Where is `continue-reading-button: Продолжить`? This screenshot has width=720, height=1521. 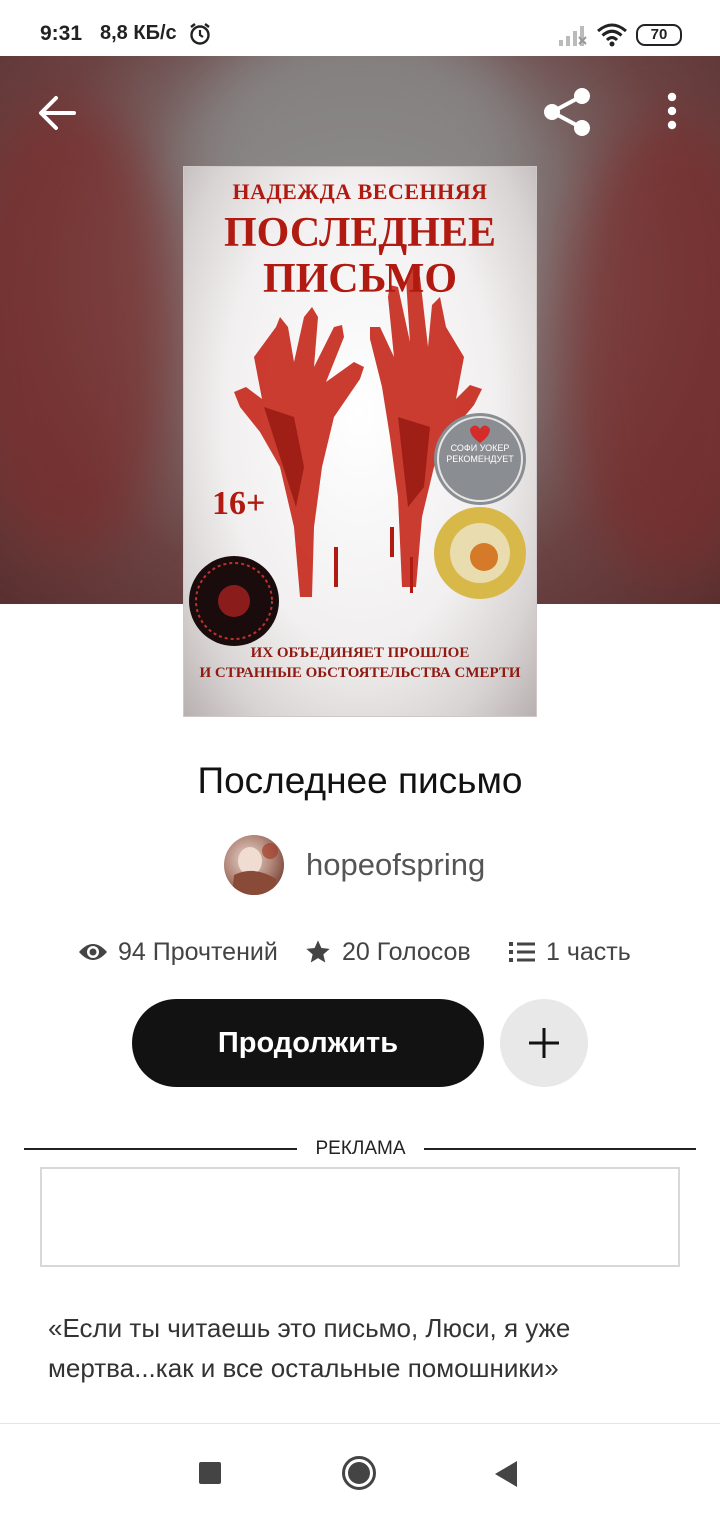
continue-reading-button: Продолжить is located at coordinates (308, 1043).